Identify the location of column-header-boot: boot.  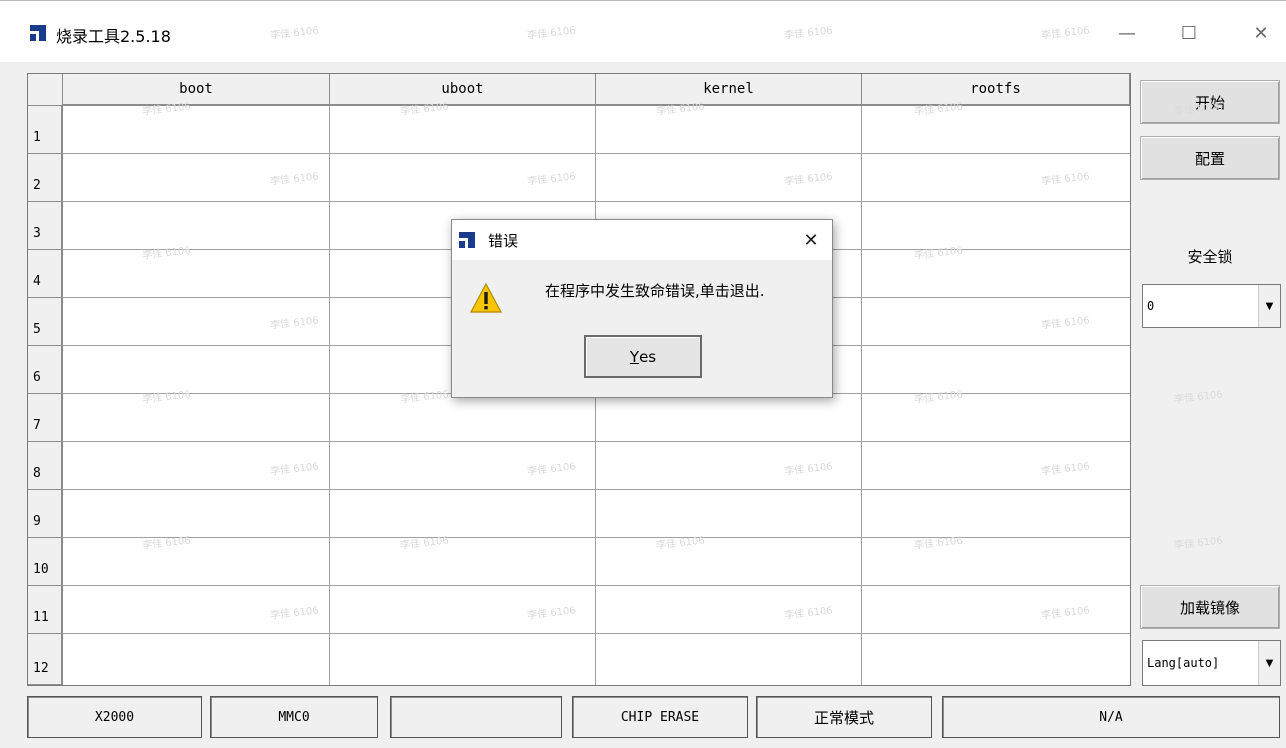
(196, 90).